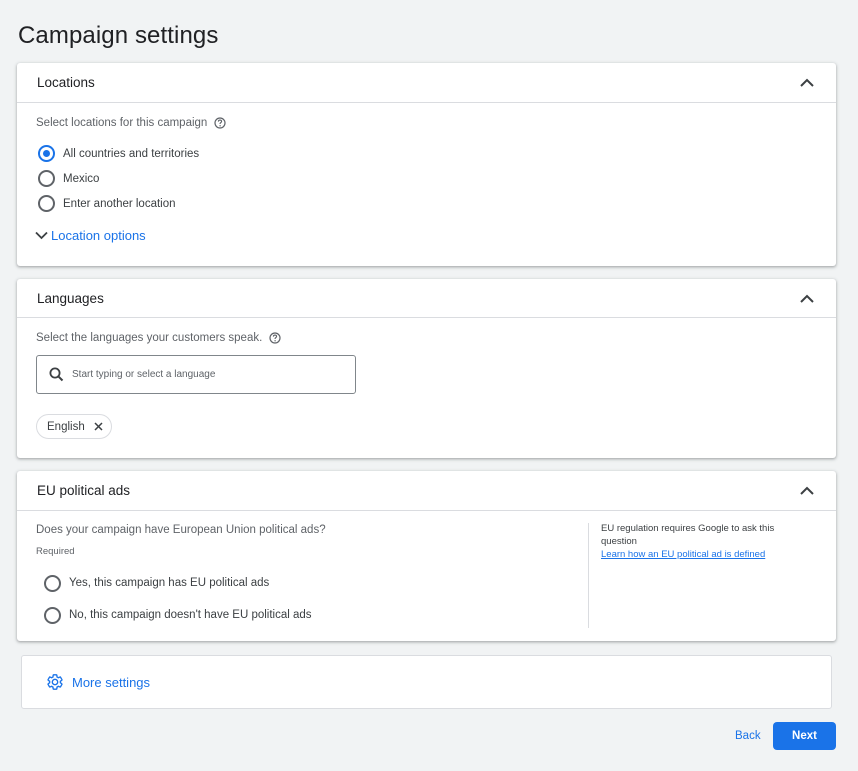  What do you see at coordinates (748, 736) in the screenshot?
I see `back-button: Back` at bounding box center [748, 736].